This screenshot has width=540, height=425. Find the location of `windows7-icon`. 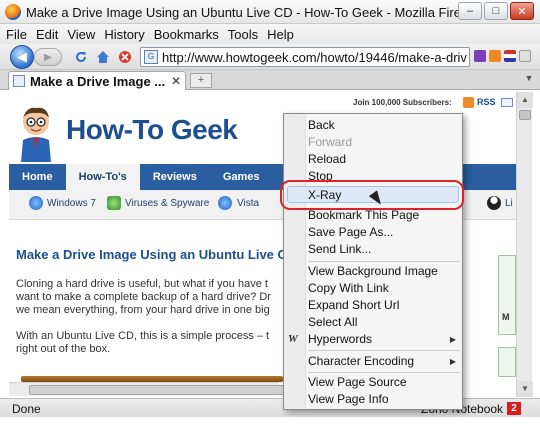

windows7-icon is located at coordinates (36, 203).